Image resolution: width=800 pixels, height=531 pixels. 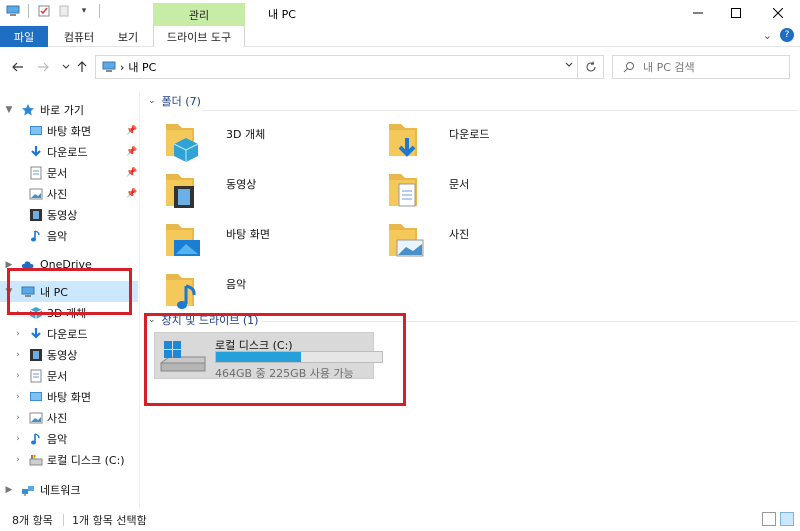 What do you see at coordinates (128, 36) in the screenshot?
I see `tab-view: 보기` at bounding box center [128, 36].